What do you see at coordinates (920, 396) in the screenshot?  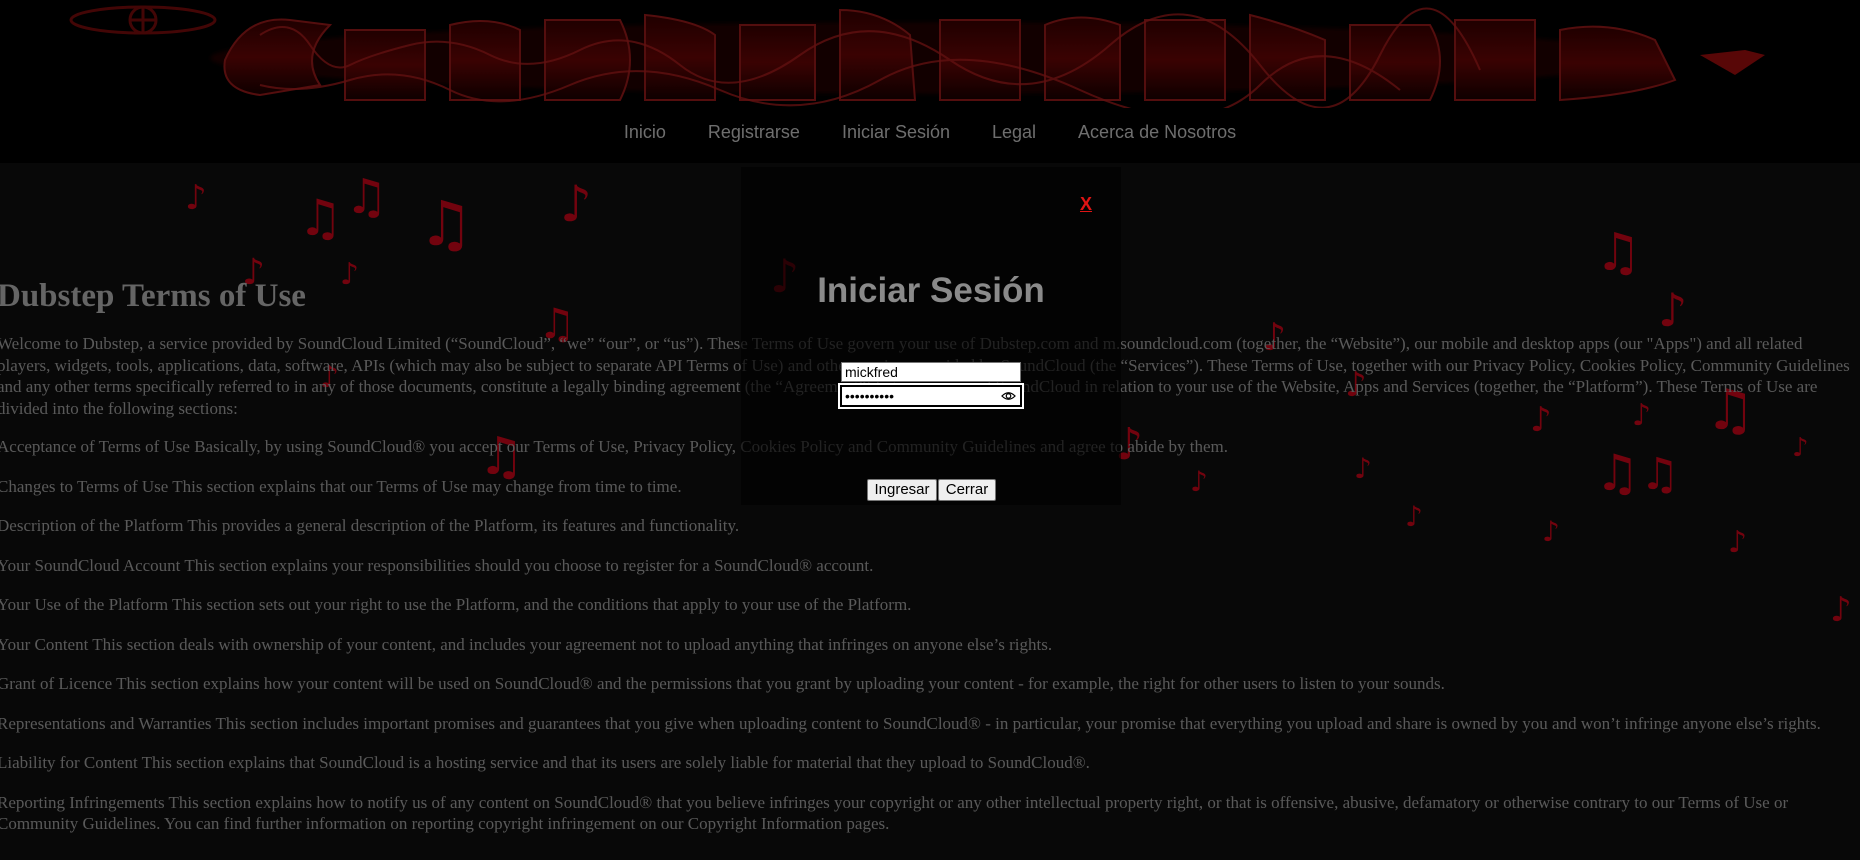 I see `password-input` at bounding box center [920, 396].